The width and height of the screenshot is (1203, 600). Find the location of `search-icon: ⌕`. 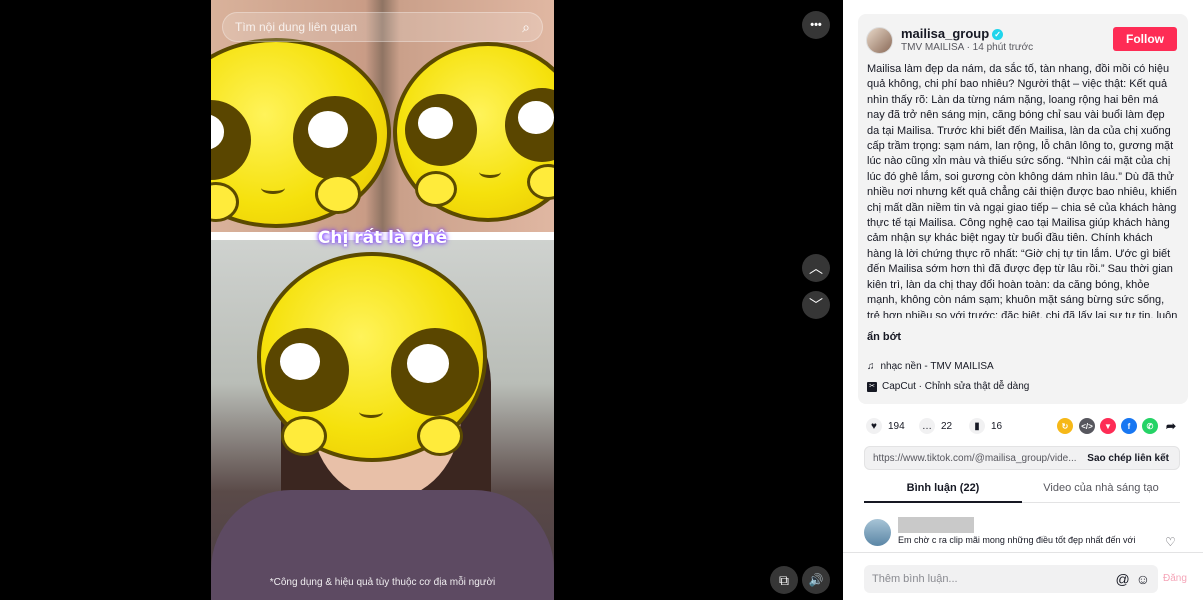

search-icon: ⌕ is located at coordinates (526, 27).